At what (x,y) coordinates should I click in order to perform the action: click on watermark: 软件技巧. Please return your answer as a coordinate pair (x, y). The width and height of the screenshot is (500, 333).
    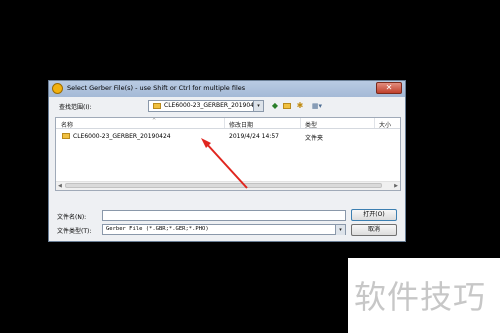
    Looking at the image, I should click on (424, 295).